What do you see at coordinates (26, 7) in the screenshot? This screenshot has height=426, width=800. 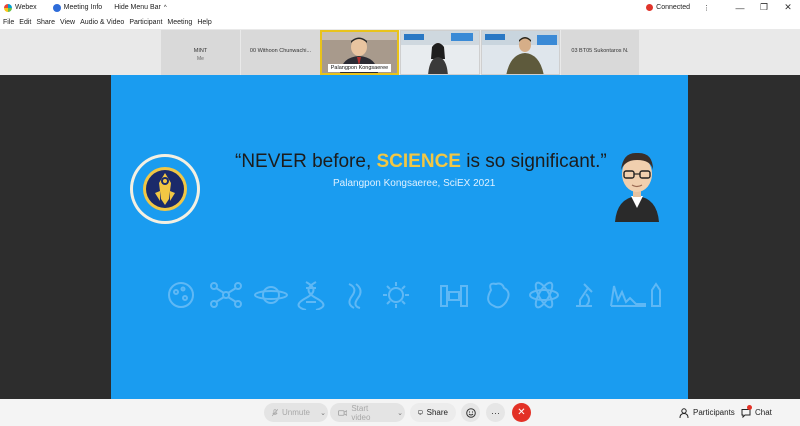 I see `app-name: Webex` at bounding box center [26, 7].